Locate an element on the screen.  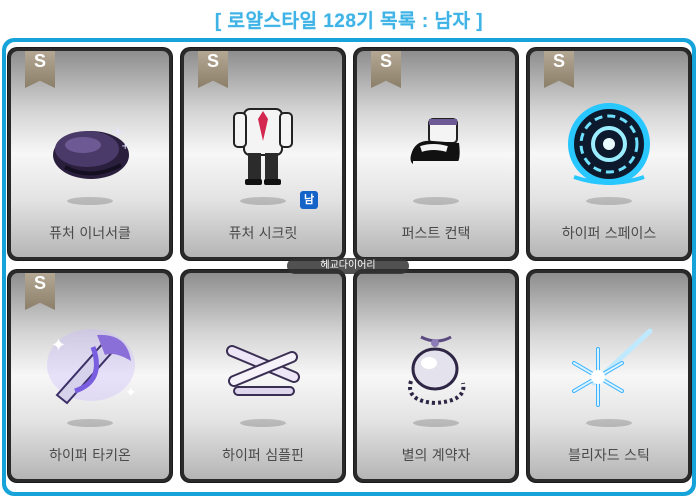
male-tag-badge: 남 is located at coordinates (309, 200).